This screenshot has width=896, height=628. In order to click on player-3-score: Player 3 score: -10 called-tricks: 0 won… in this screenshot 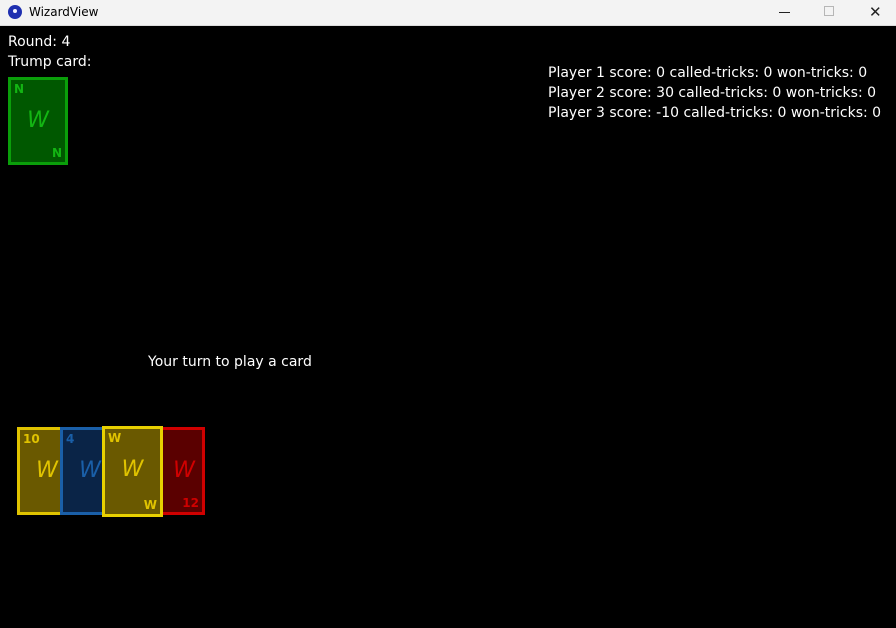, I will do `click(715, 113)`.